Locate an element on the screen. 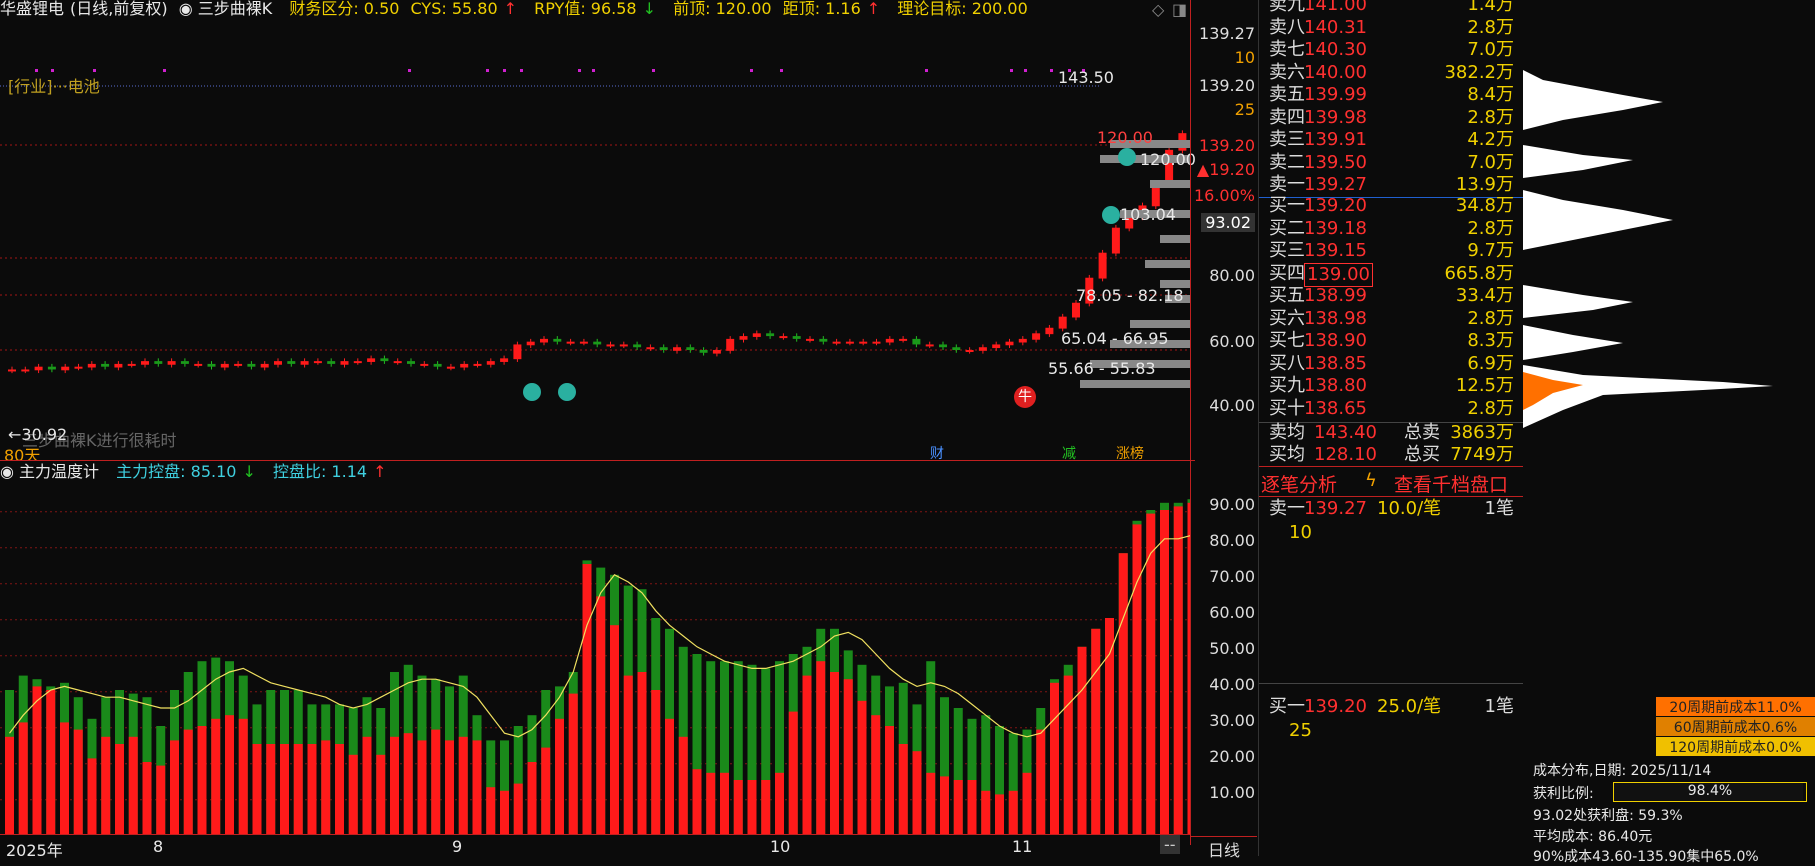 The image size is (1815, 866). bids-row: 买三 139.15 9.7万 is located at coordinates (1391, 251).